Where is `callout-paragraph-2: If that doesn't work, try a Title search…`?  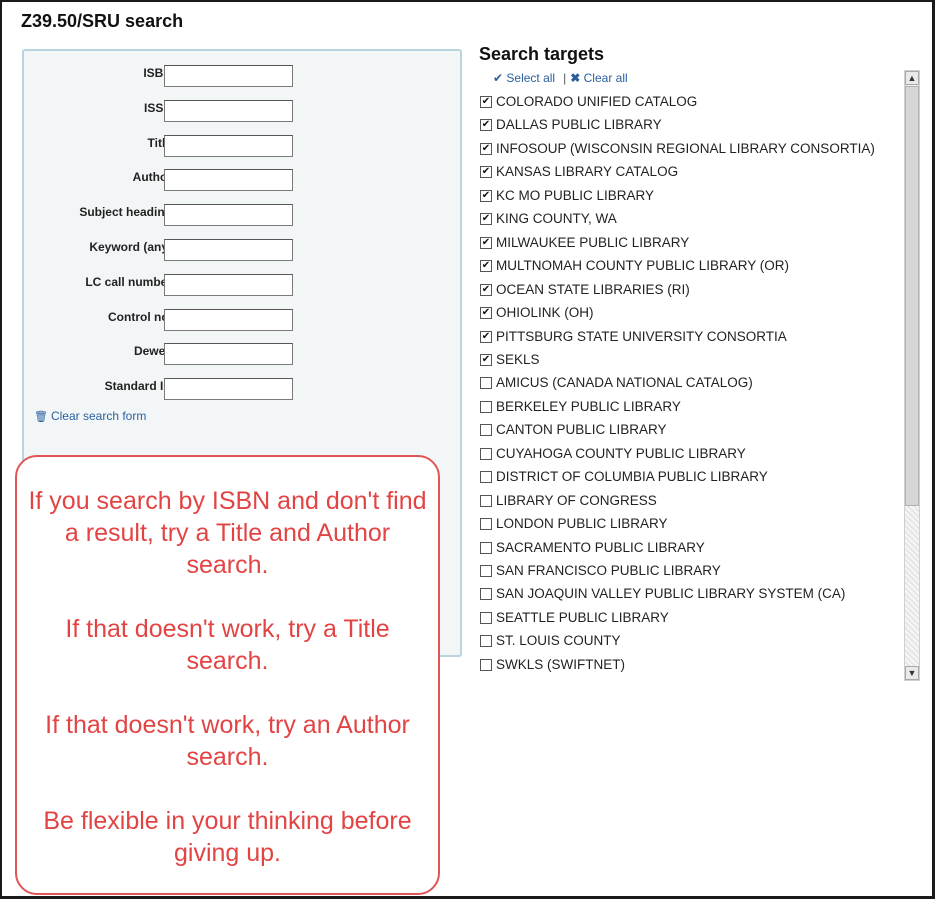
callout-paragraph-2: If that doesn't work, try a Title search… is located at coordinates (227, 645).